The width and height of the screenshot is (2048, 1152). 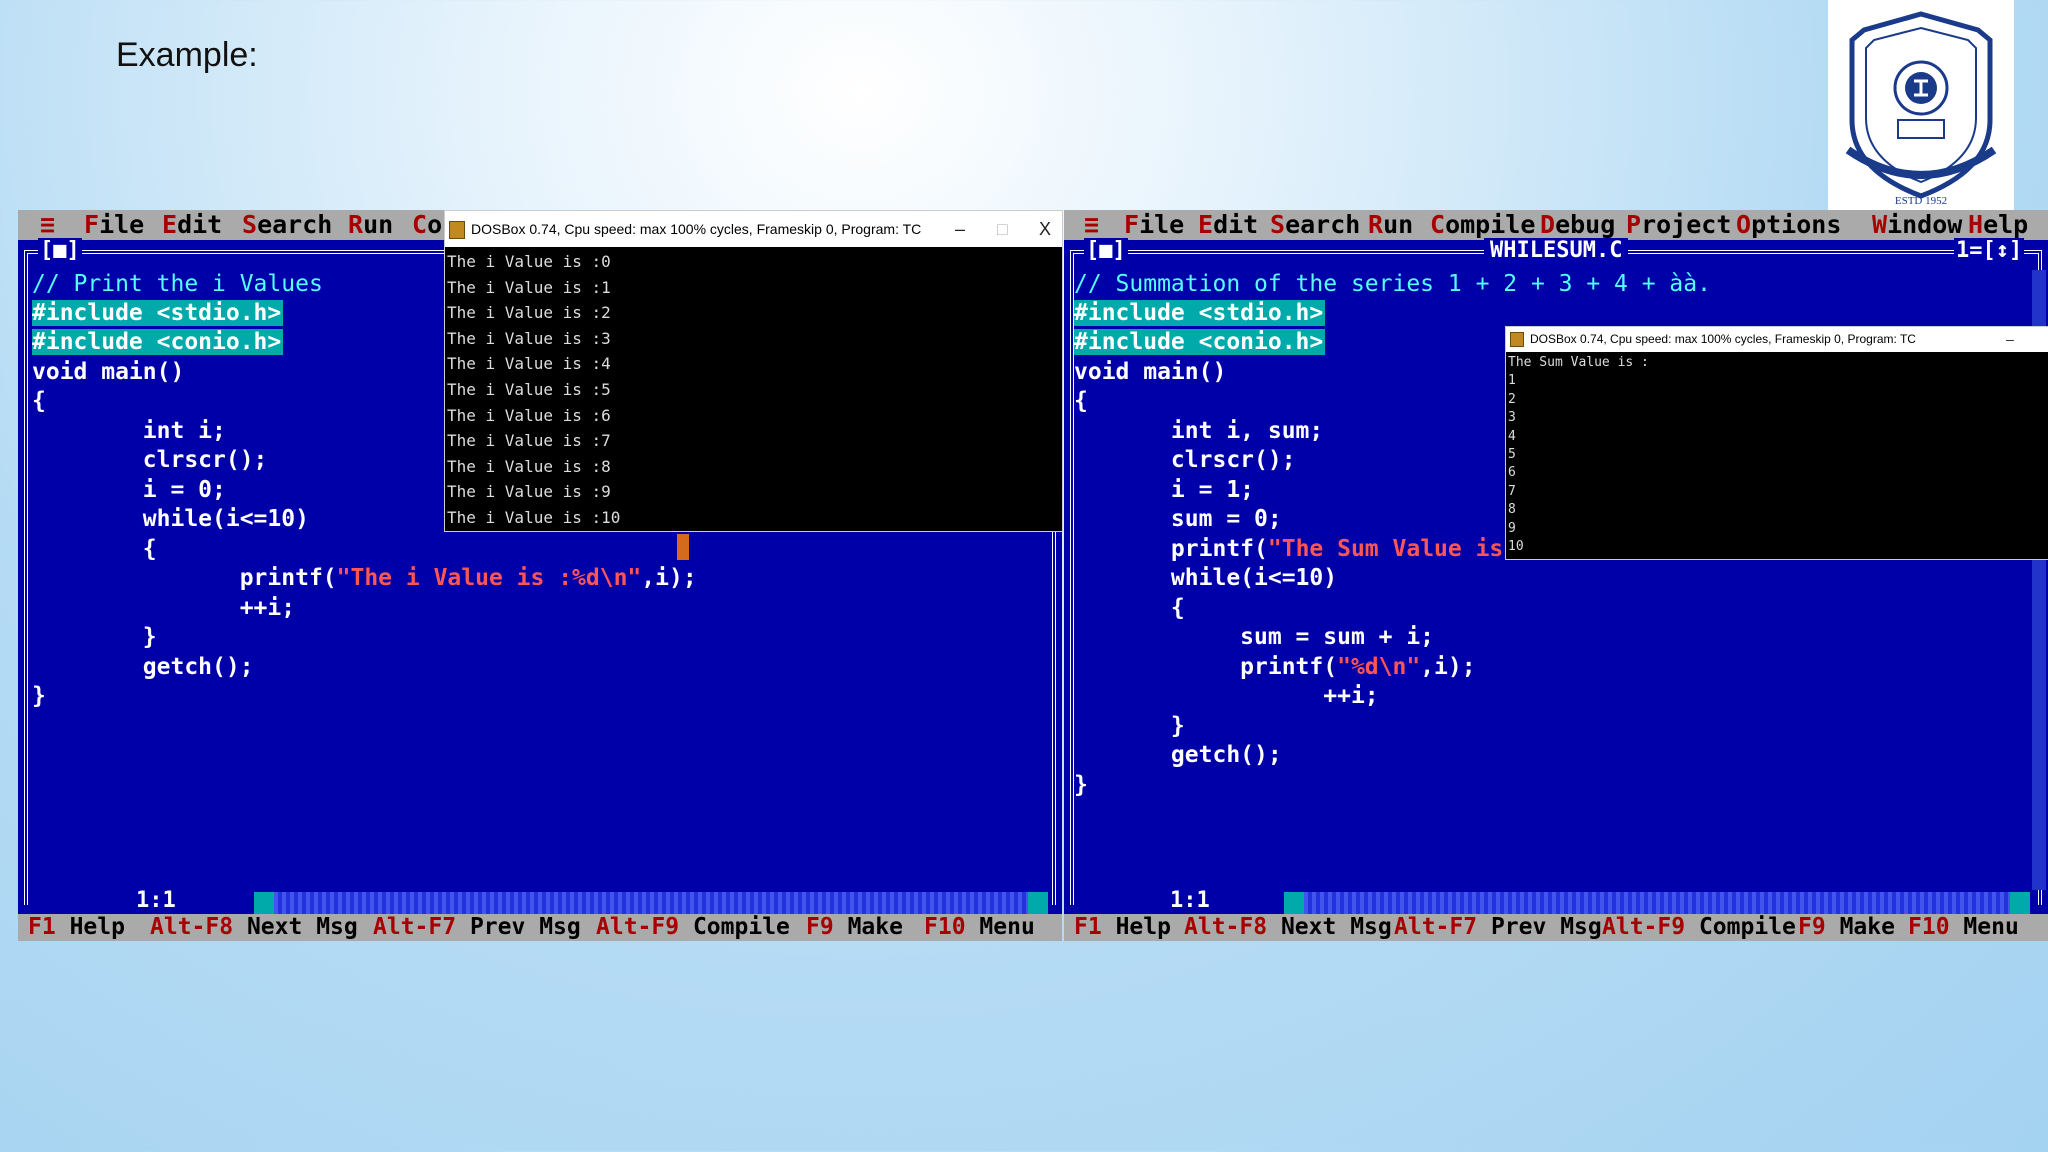 What do you see at coordinates (129, 431) in the screenshot?
I see `code-line: int i;` at bounding box center [129, 431].